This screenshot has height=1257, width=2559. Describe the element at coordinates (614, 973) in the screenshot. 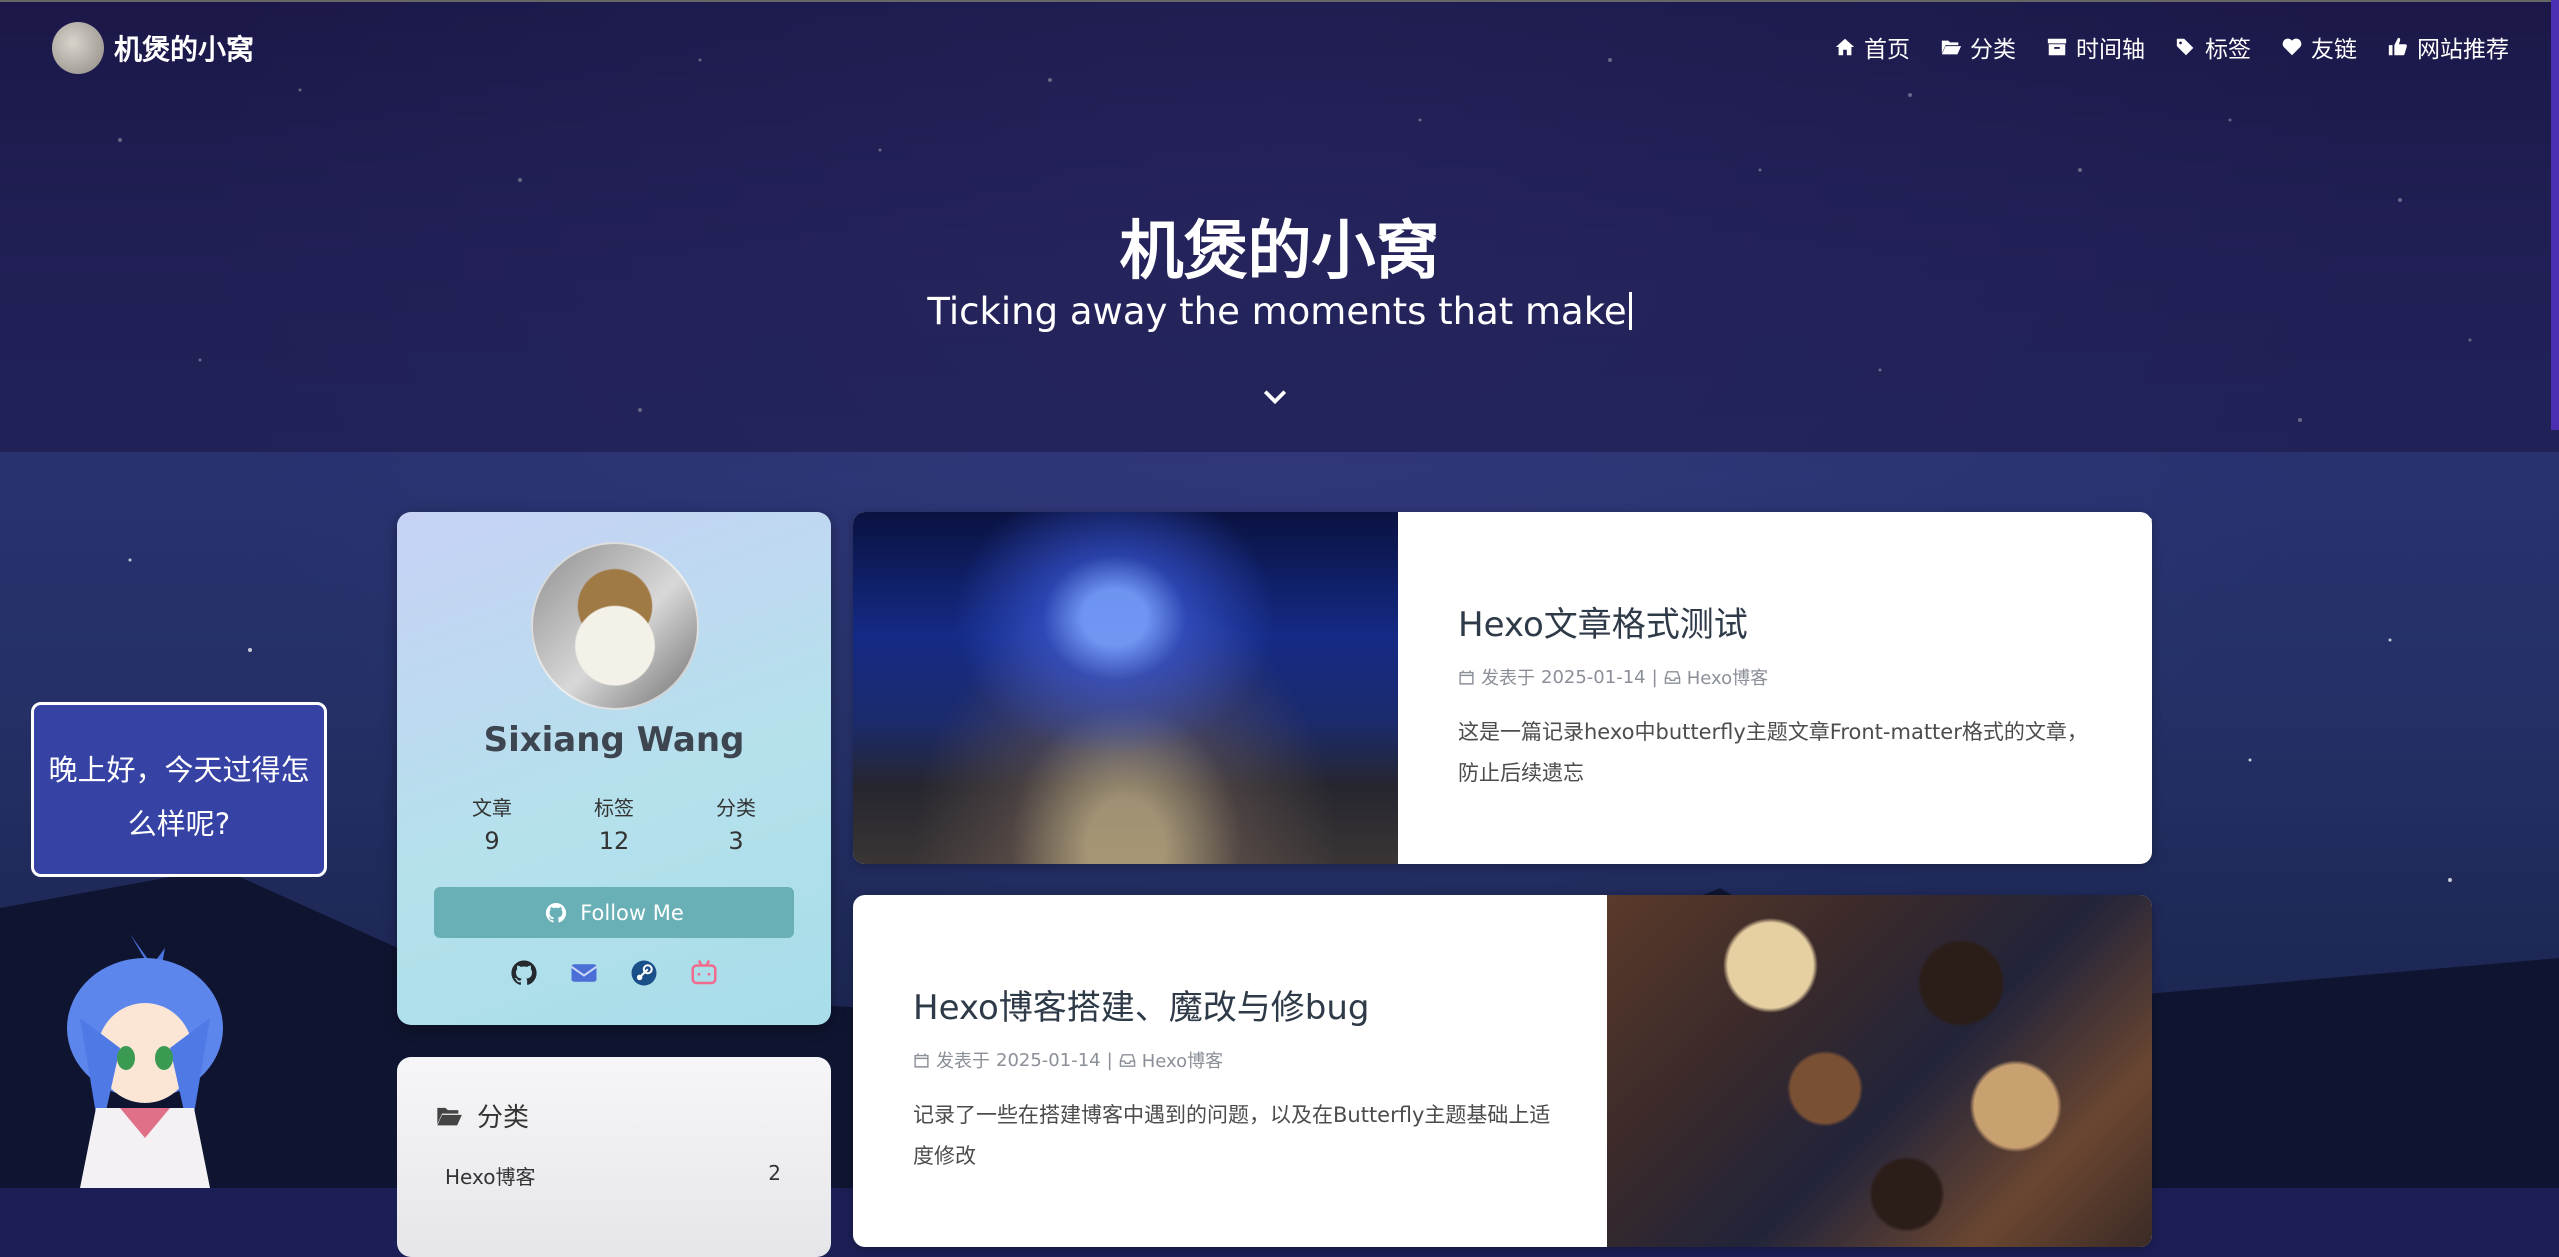

I see `social-links` at that location.